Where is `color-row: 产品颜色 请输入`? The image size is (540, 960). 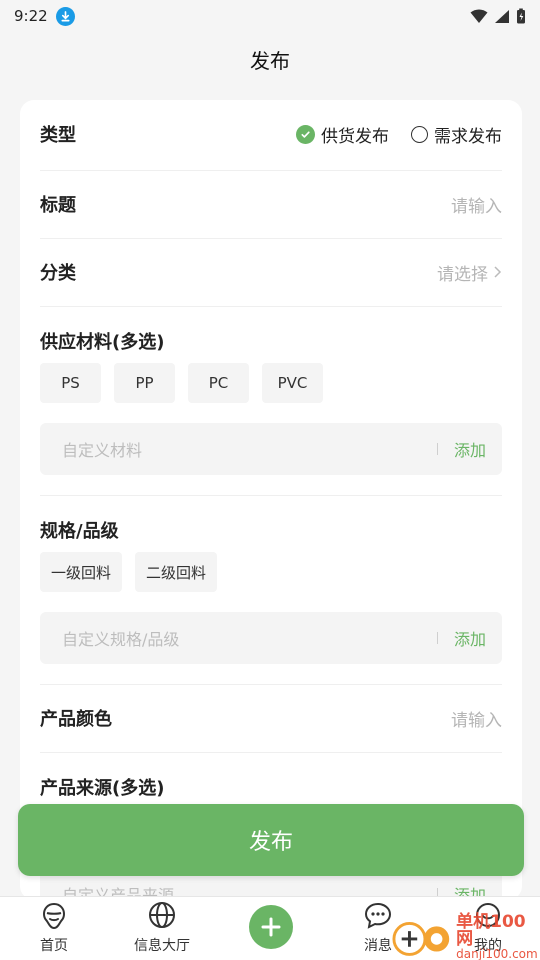 color-row: 产品颜色 请输入 is located at coordinates (271, 718).